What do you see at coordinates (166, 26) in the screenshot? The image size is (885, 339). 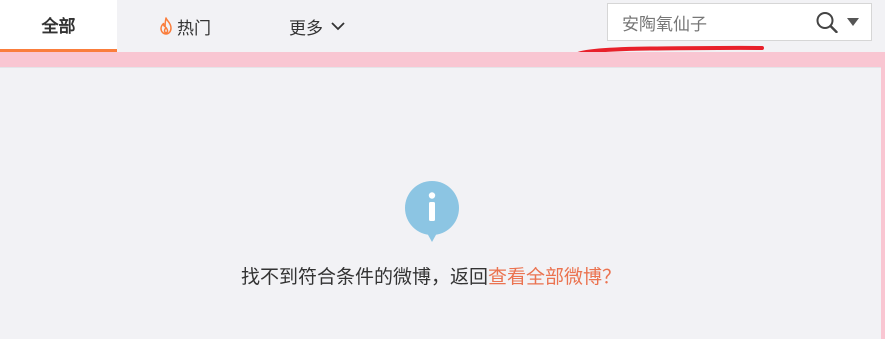 I see `flame-icon` at bounding box center [166, 26].